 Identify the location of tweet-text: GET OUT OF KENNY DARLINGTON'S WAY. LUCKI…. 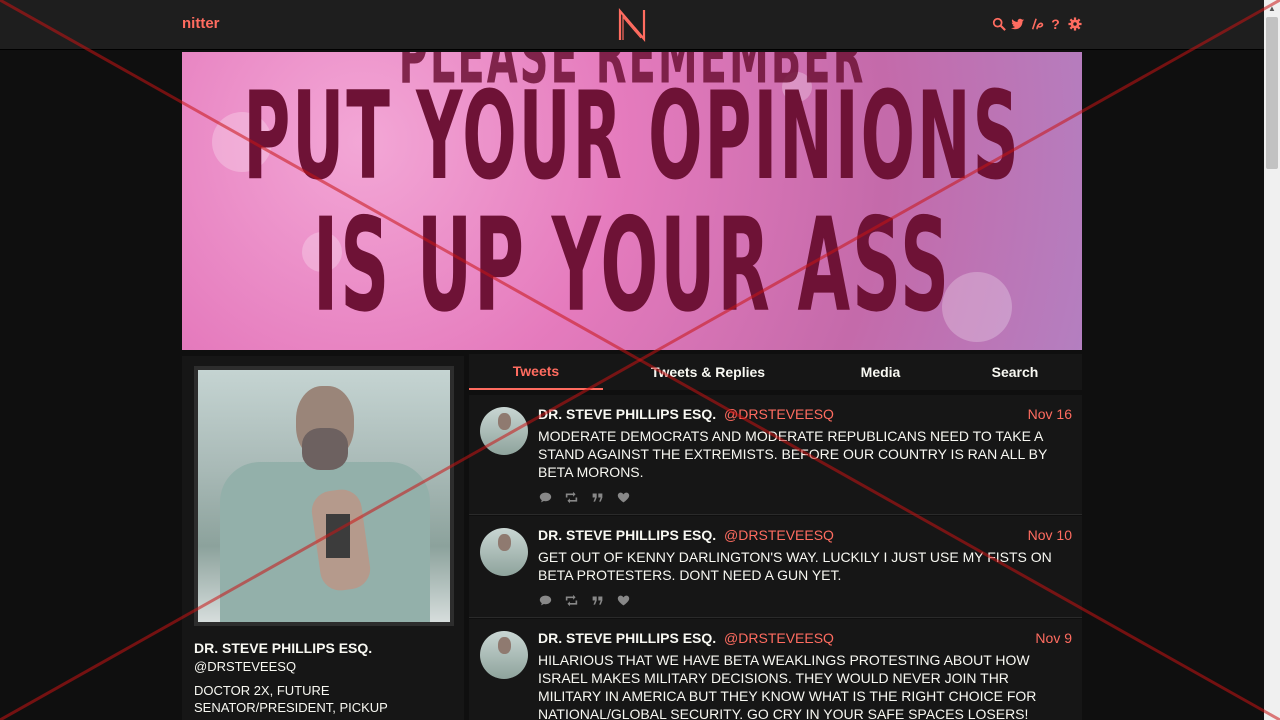
(795, 566).